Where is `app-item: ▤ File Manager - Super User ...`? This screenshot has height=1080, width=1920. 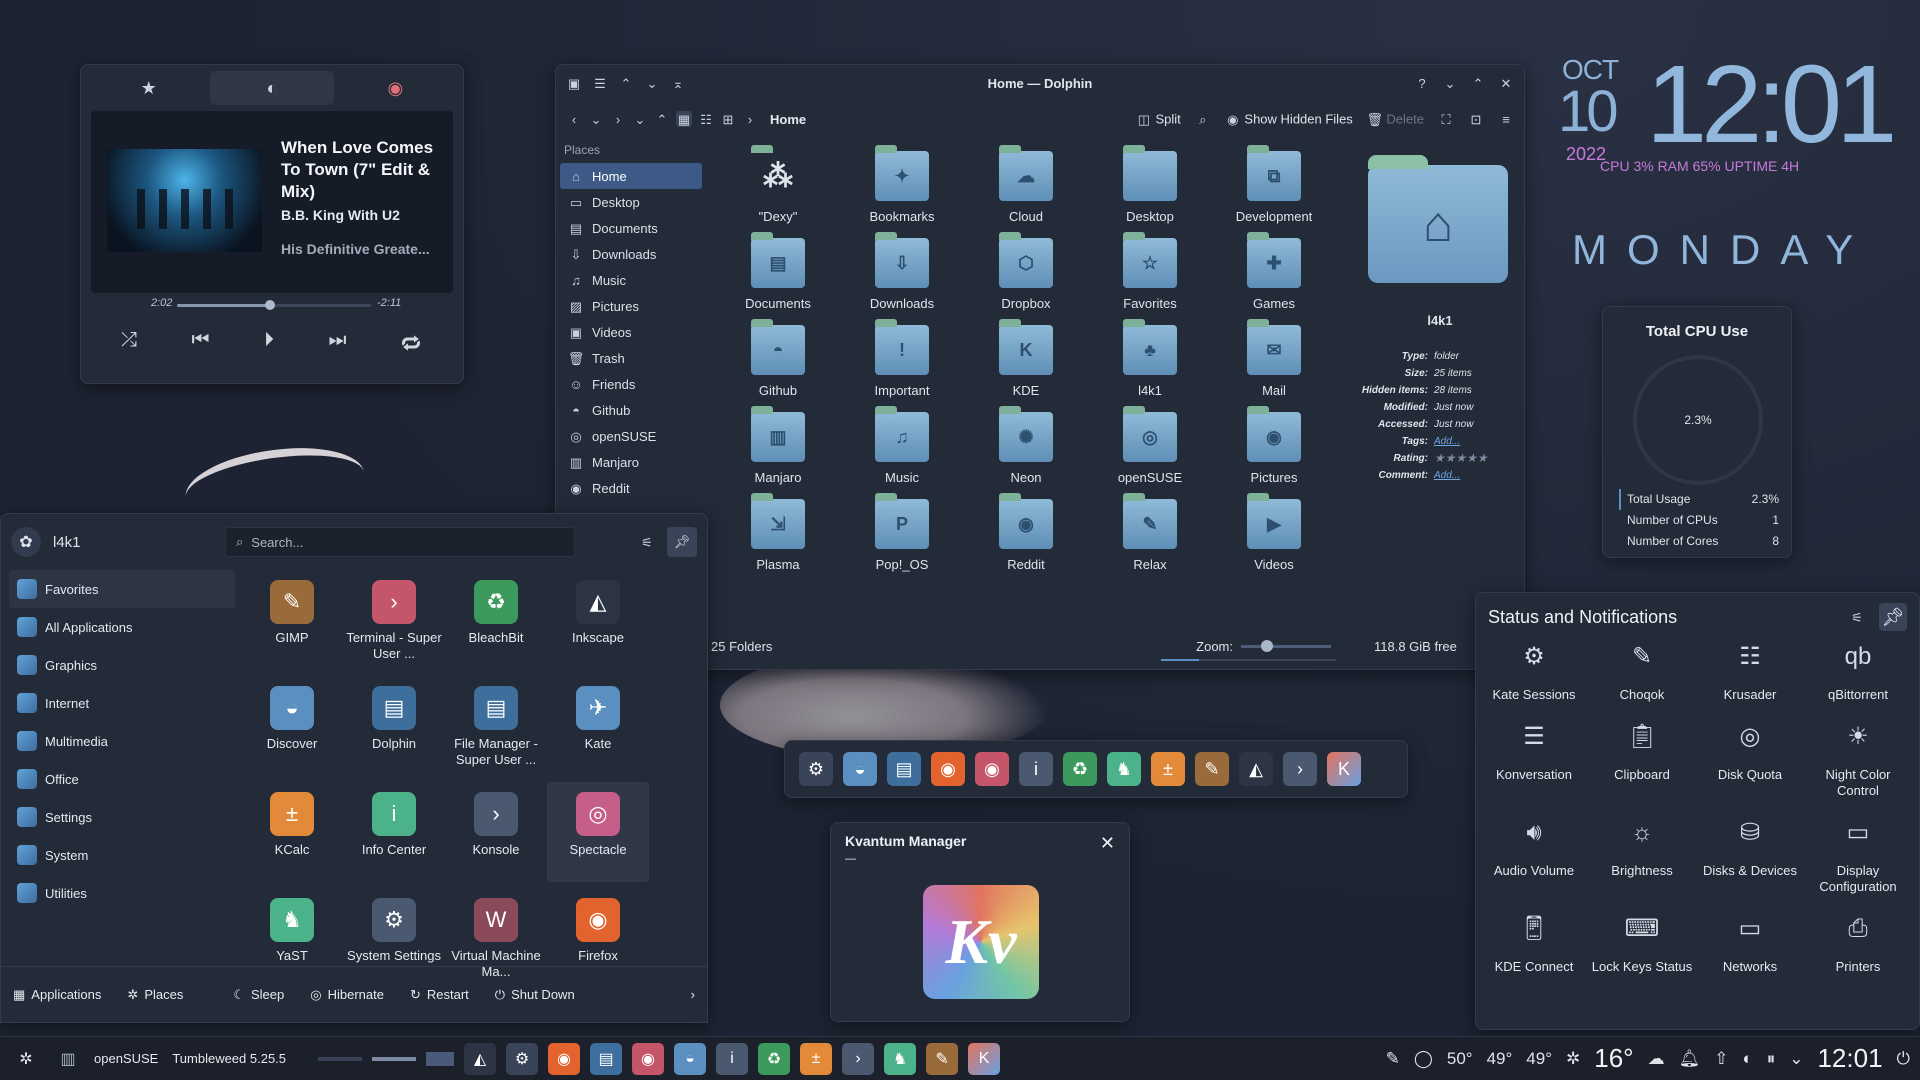 app-item: ▤ File Manager - Super User ... is located at coordinates (496, 726).